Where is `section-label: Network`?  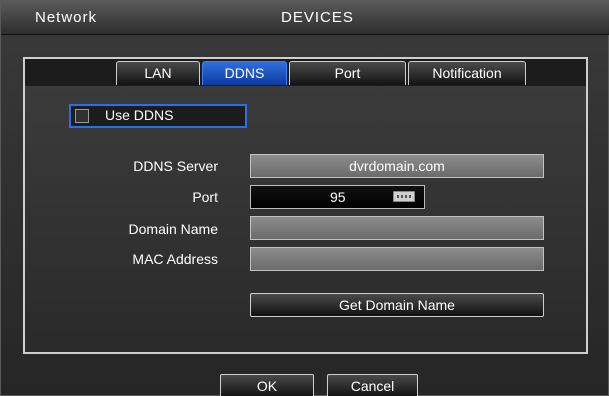 section-label: Network is located at coordinates (66, 17).